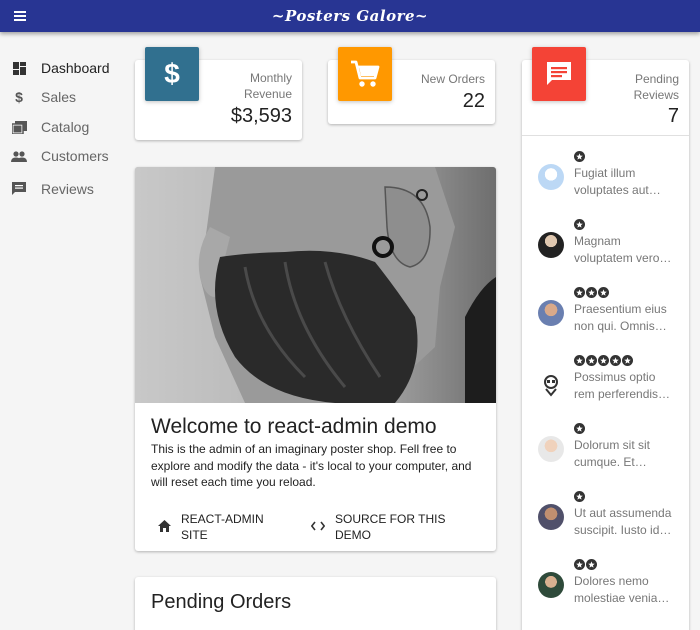 Image resolution: width=700 pixels, height=630 pixels. Describe the element at coordinates (164, 526) in the screenshot. I see `home-icon` at that location.